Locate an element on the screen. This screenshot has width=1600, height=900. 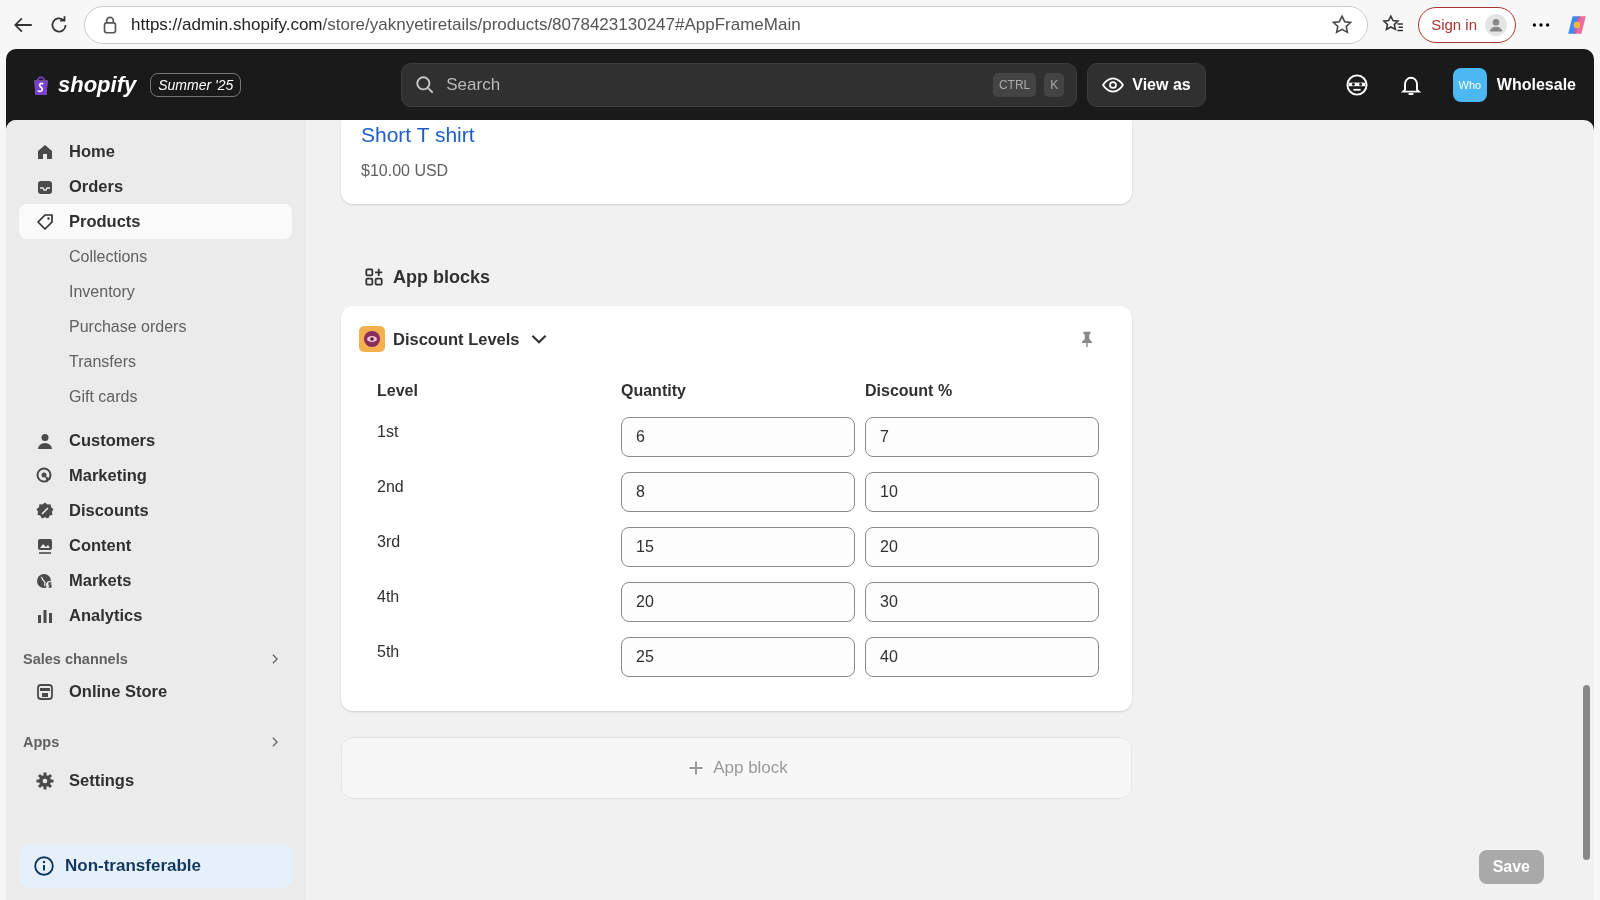
level-label: 2nd is located at coordinates (391, 487).